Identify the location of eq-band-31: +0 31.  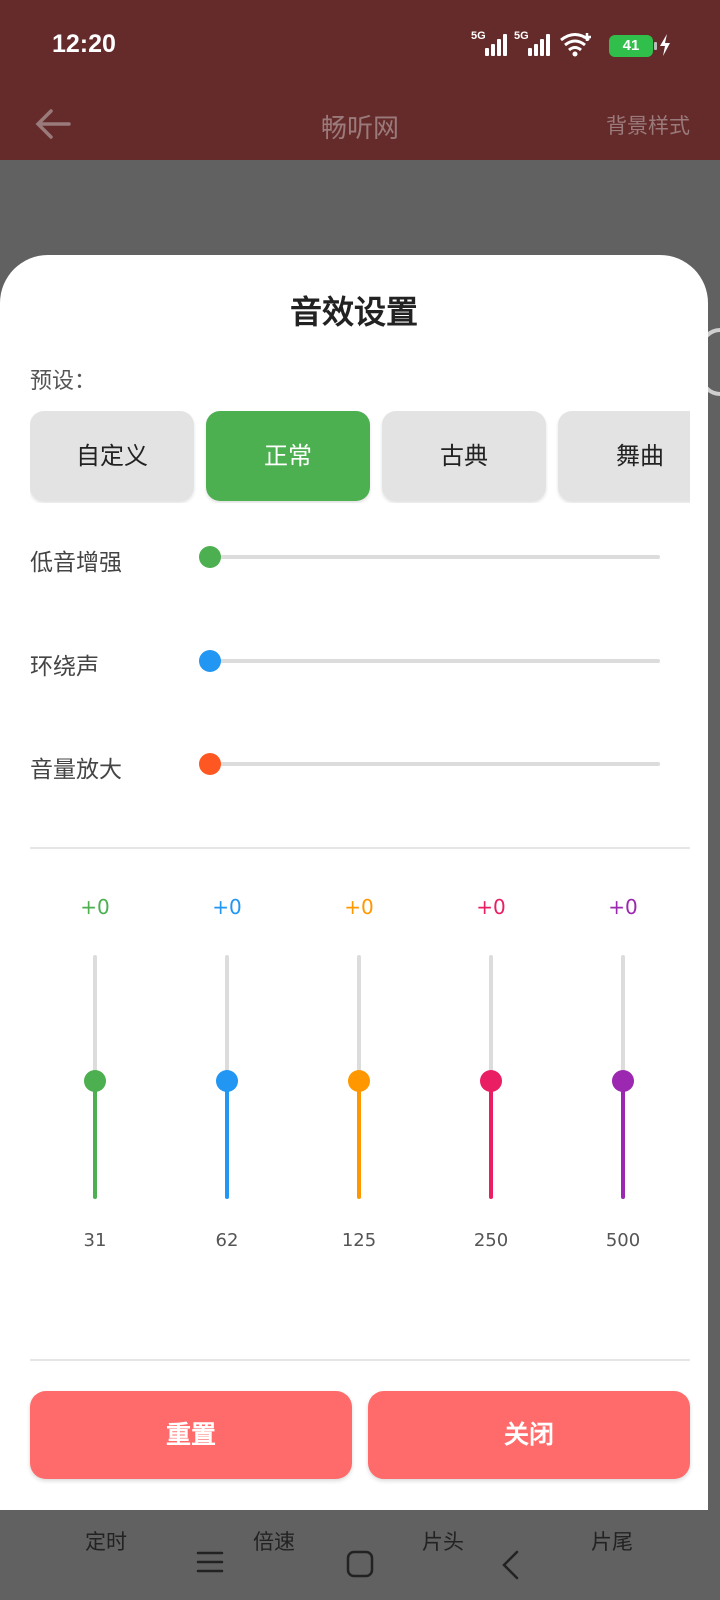
(95, 1085).